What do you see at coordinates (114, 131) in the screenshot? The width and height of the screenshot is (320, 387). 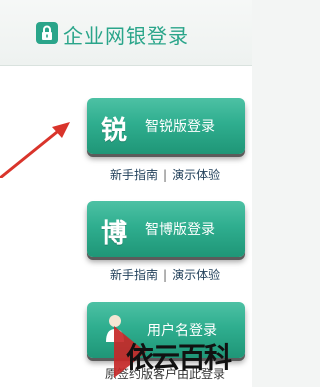 I see `lite-glyph-icon: 锐` at bounding box center [114, 131].